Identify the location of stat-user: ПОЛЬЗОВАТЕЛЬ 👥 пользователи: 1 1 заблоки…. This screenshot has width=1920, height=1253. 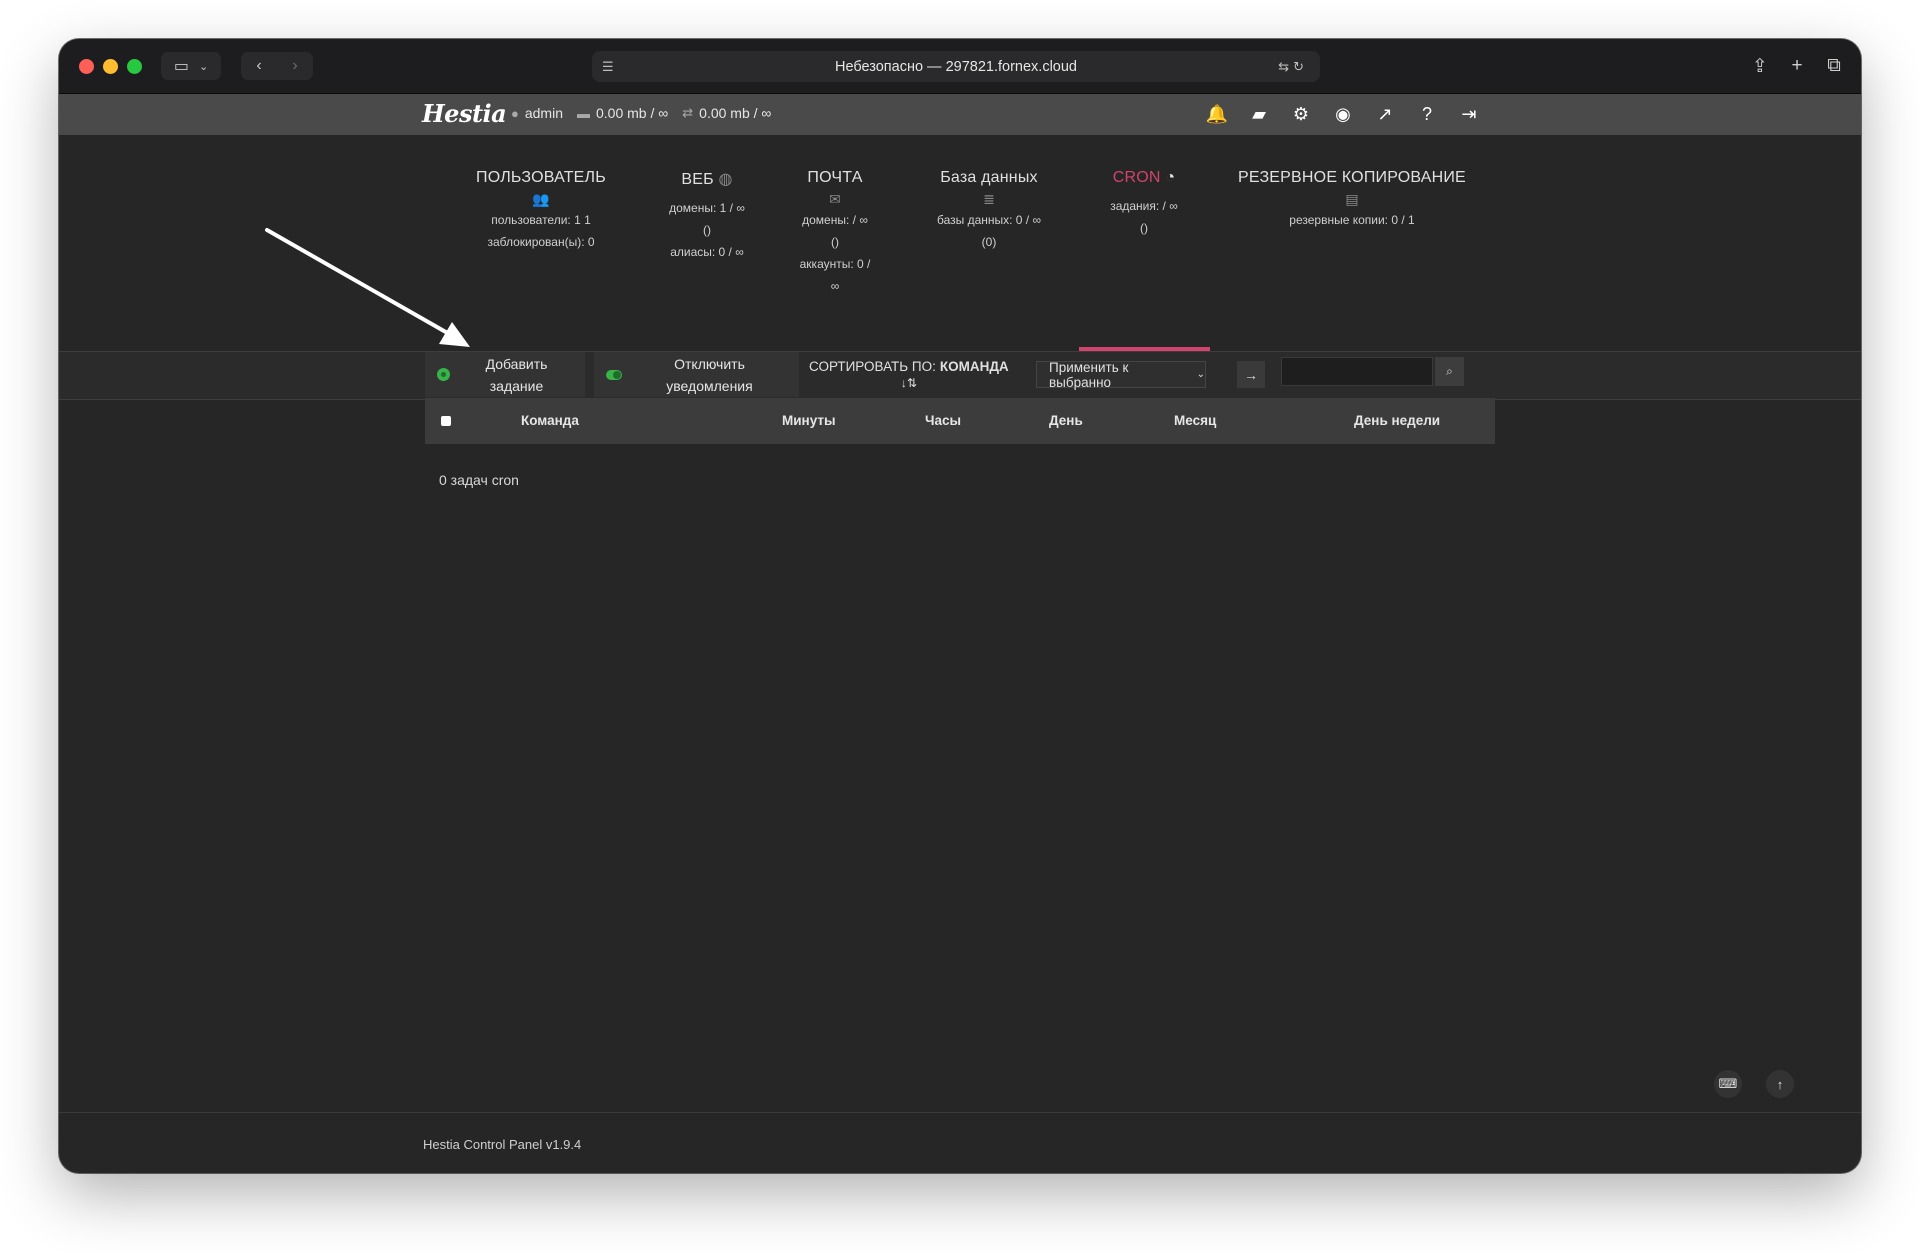
(541, 211).